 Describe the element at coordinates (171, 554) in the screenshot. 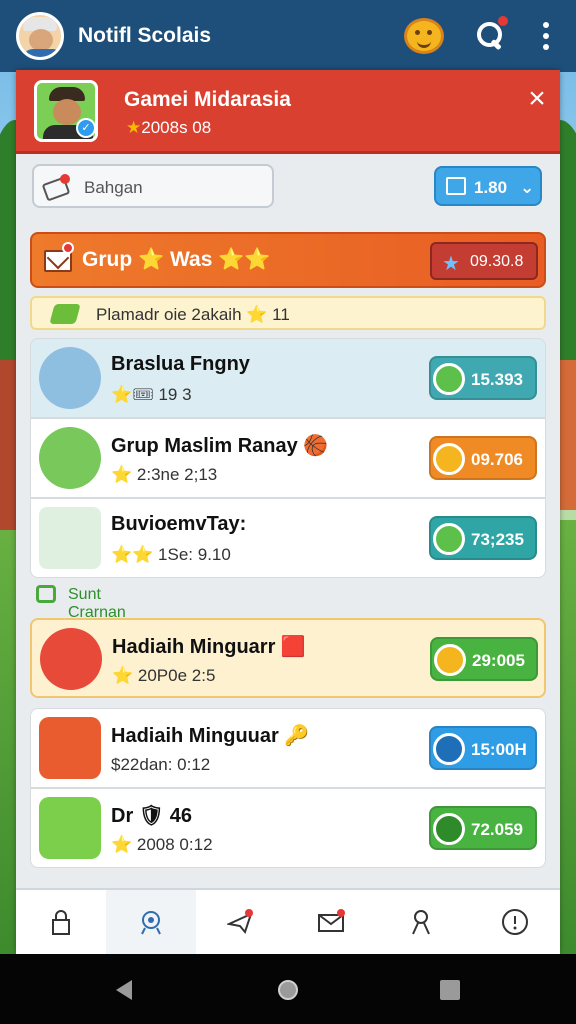

I see `list-item-meta: ⭐⭐ 1Se: 9.10` at that location.